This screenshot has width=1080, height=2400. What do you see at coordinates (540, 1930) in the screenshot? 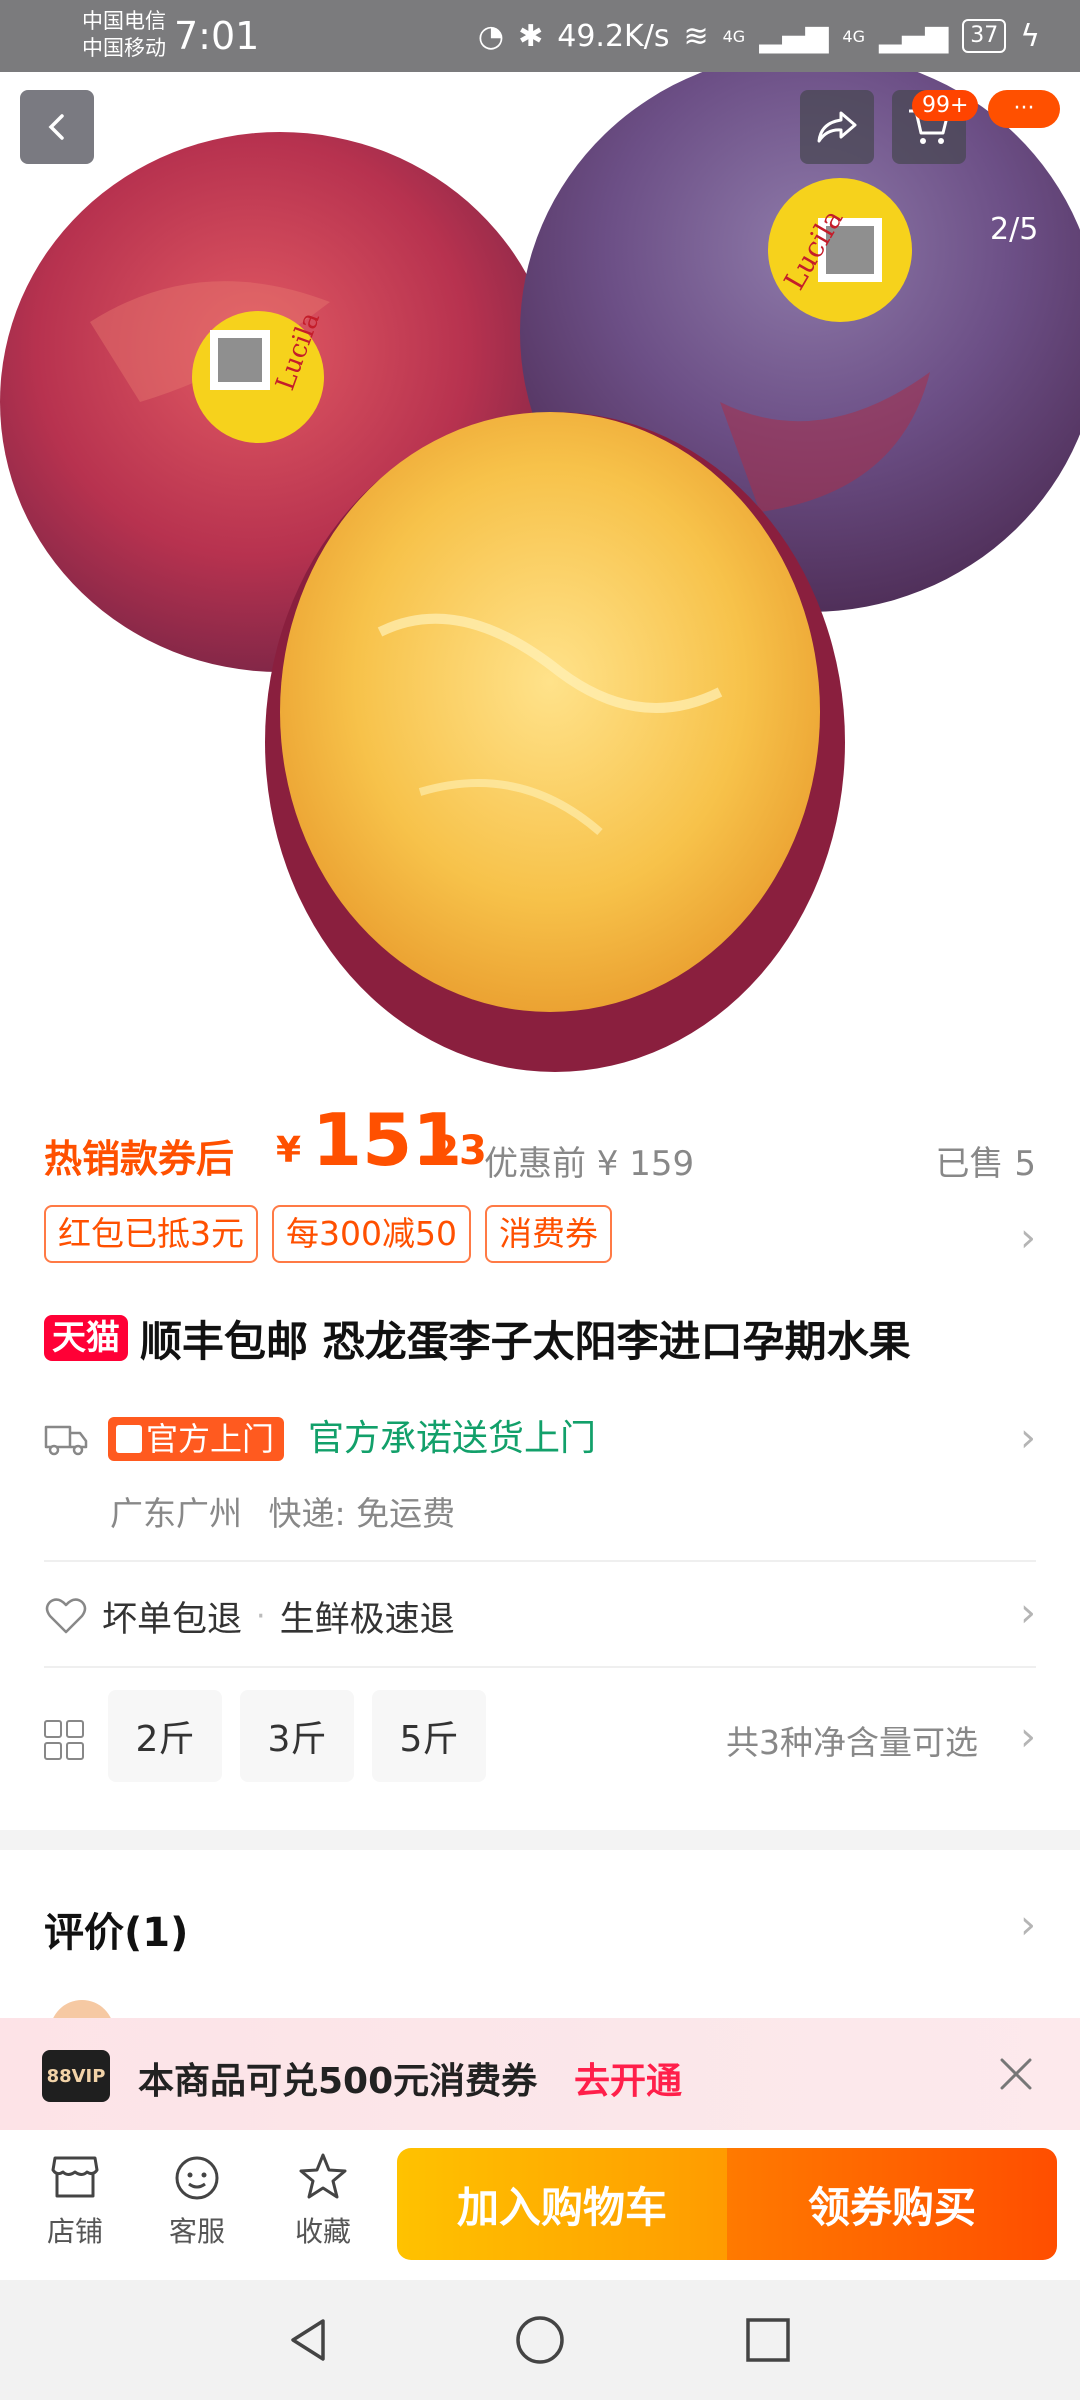
I see `reviews-header: 评价(1) ›` at bounding box center [540, 1930].